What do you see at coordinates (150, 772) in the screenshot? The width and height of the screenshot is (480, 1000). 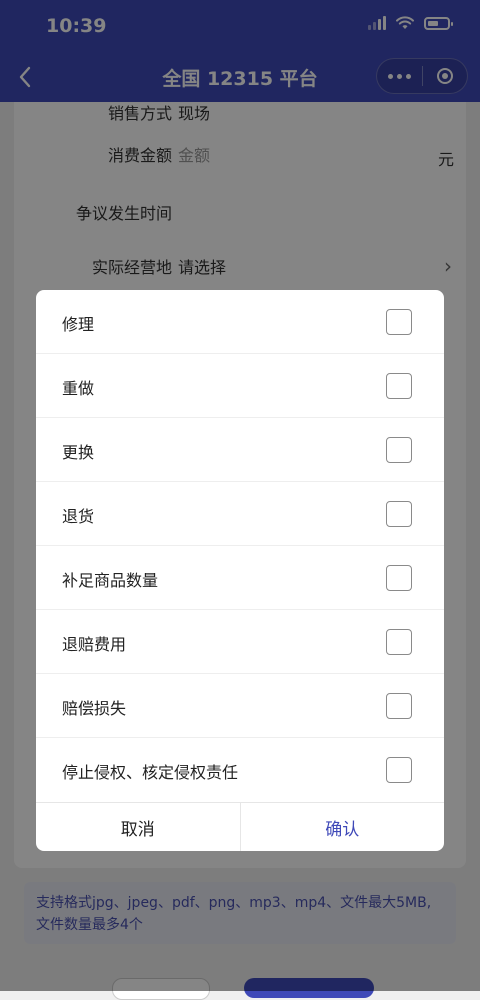 I see `option-label: 停止侵权、核定侵权责任` at bounding box center [150, 772].